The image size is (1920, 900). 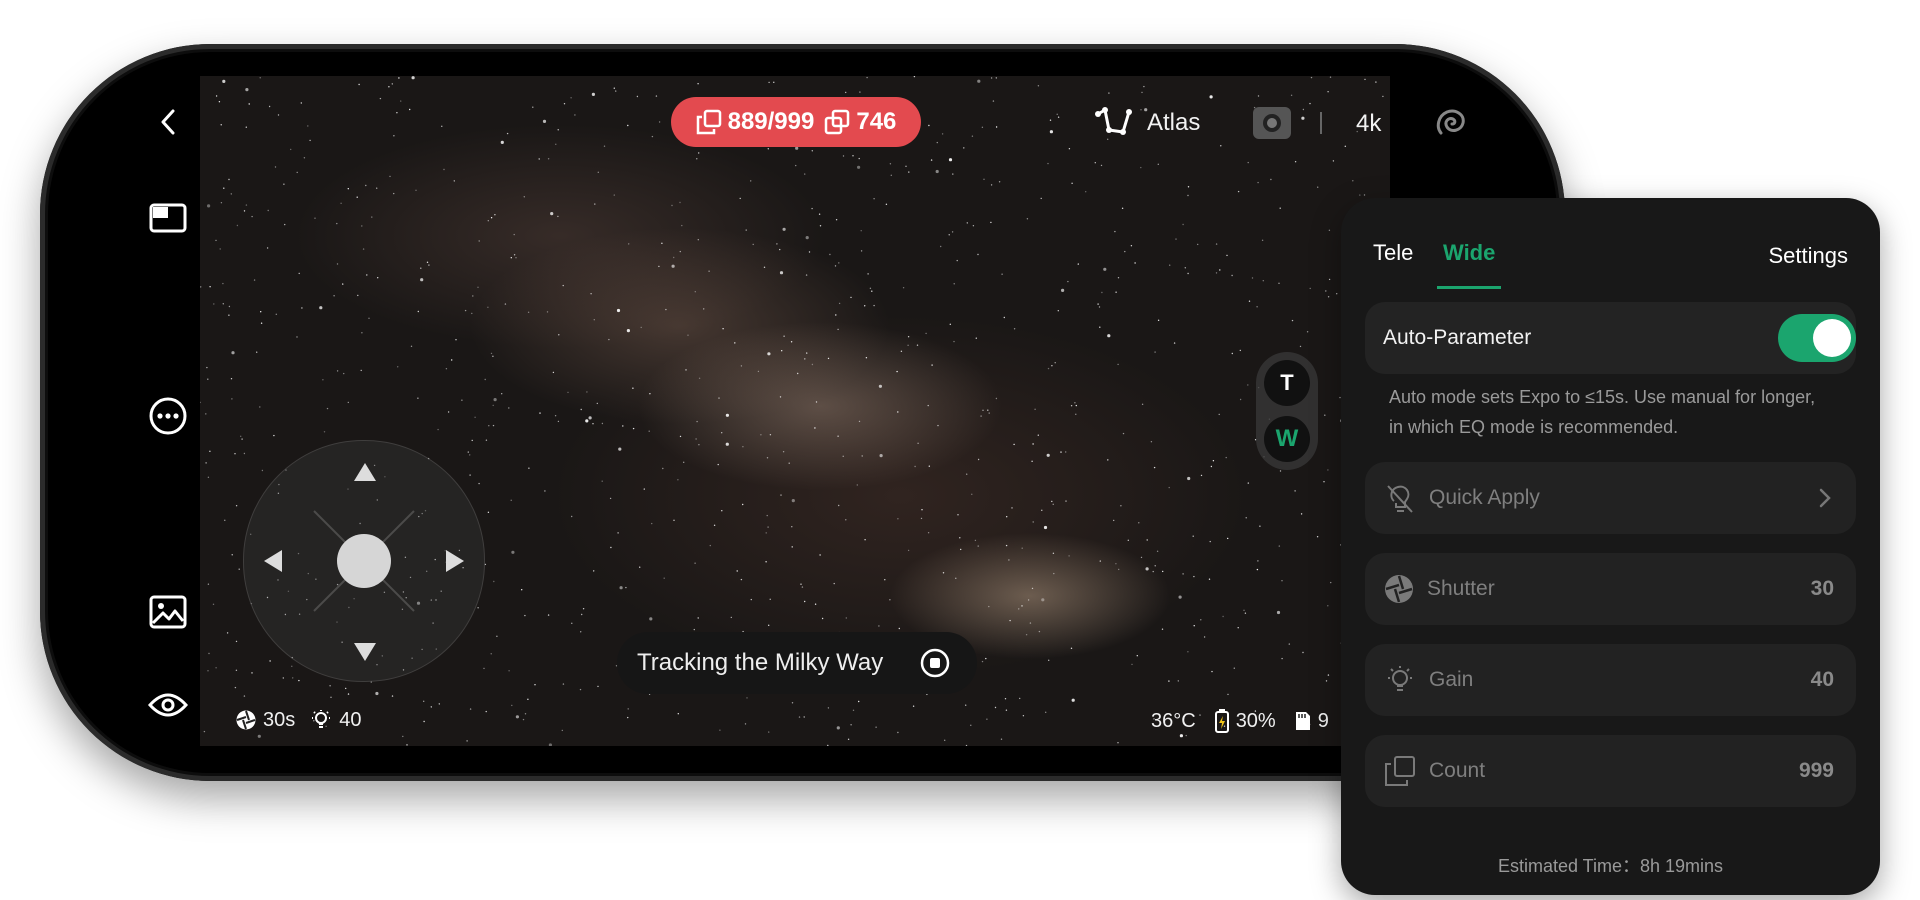 What do you see at coordinates (365, 654) in the screenshot?
I see `joystick-down-arrow` at bounding box center [365, 654].